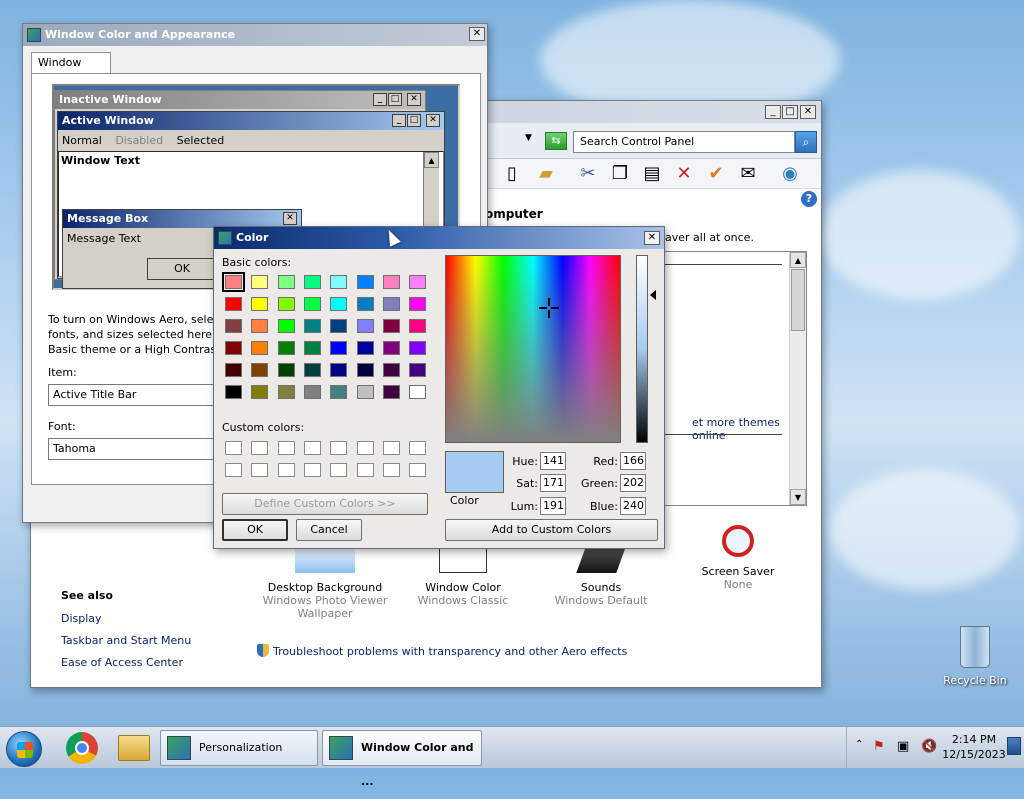 The height and width of the screenshot is (799, 1024). I want to click on display-link: Display, so click(126, 618).